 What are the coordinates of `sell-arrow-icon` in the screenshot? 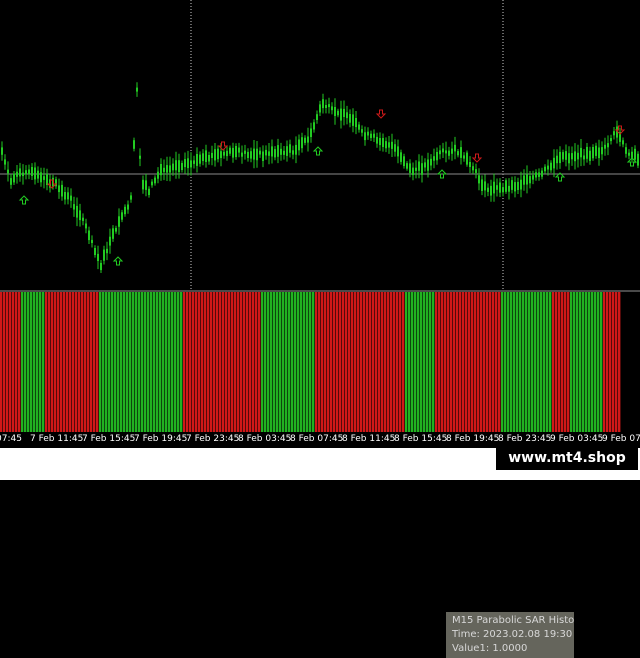 It's located at (381, 114).